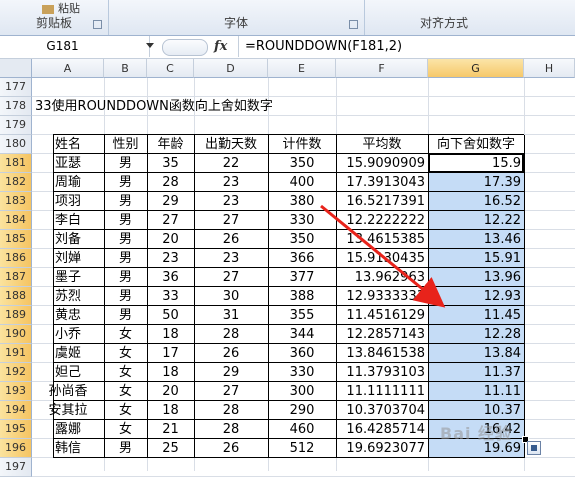 The height and width of the screenshot is (477, 575). I want to click on red-arrow-icon, so click(383, 256).